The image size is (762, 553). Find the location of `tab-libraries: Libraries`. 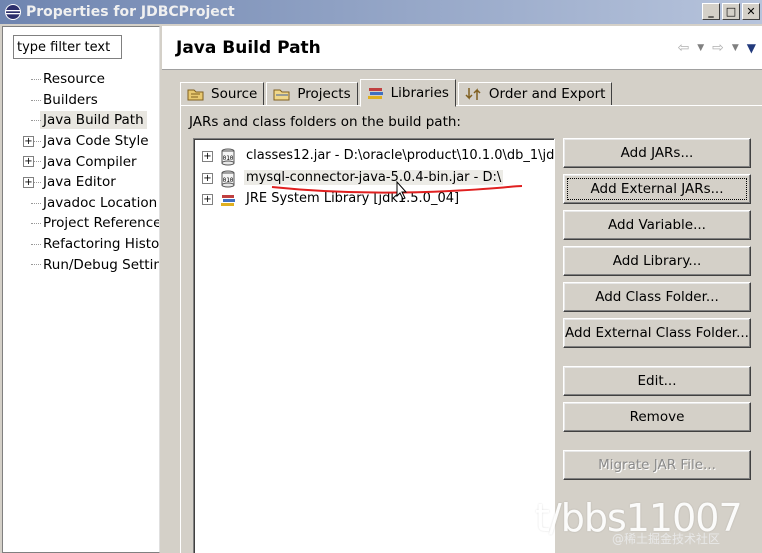

tab-libraries: Libraries is located at coordinates (407, 93).